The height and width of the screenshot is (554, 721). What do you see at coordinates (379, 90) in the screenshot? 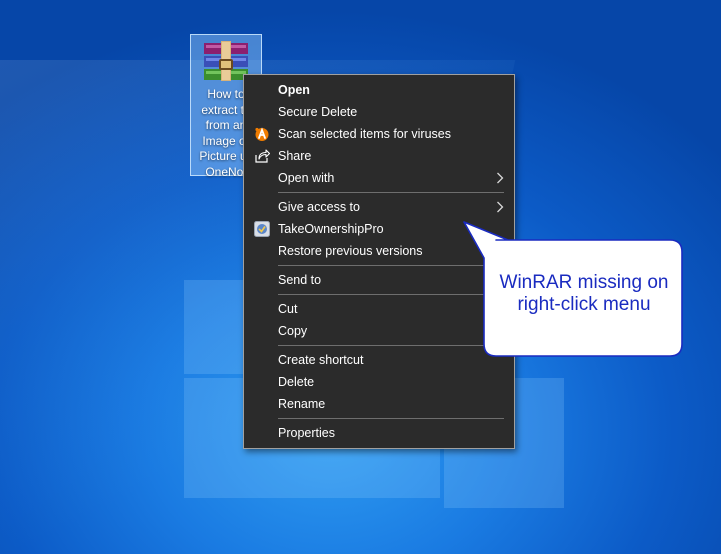
I see `menu-item-open: Open` at bounding box center [379, 90].